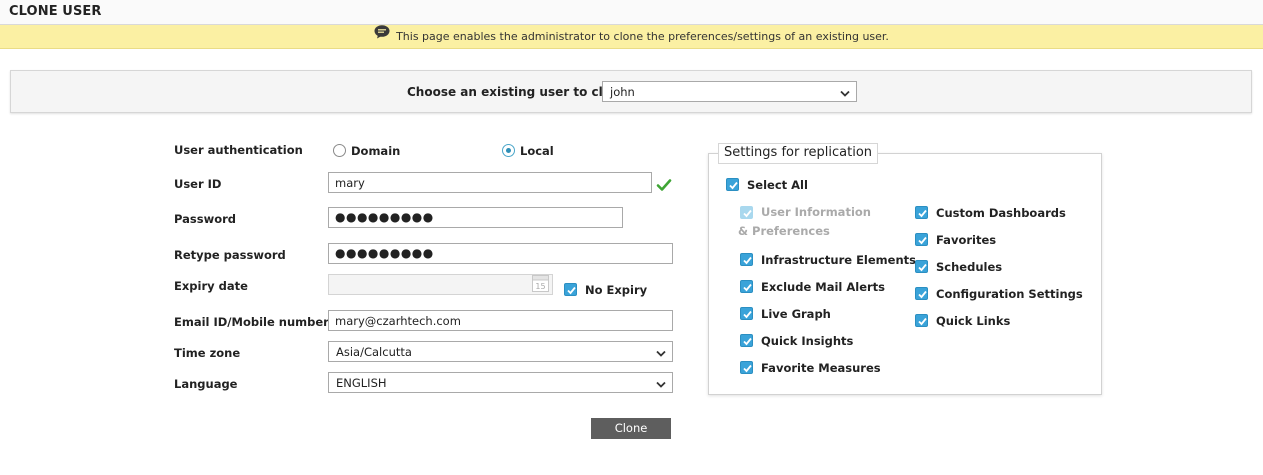  Describe the element at coordinates (350, 183) in the screenshot. I see `user-id-value: mary` at that location.